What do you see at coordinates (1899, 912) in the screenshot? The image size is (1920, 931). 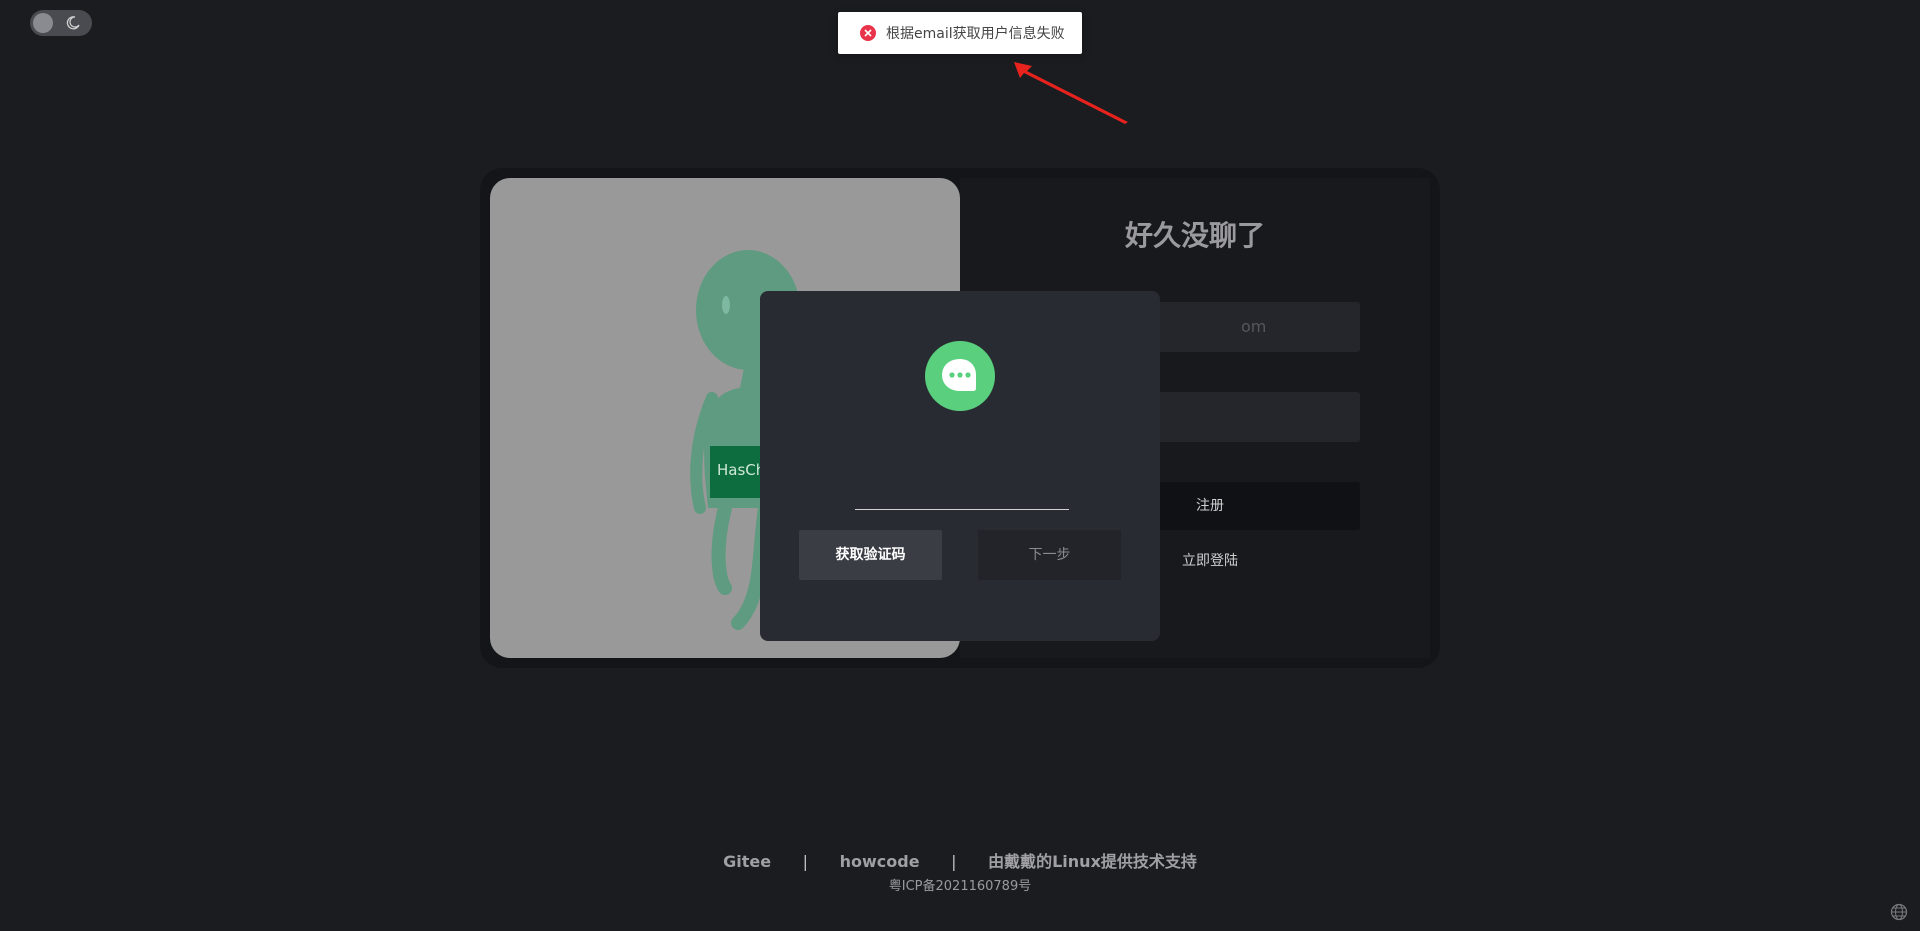 I see `globe-icon` at bounding box center [1899, 912].